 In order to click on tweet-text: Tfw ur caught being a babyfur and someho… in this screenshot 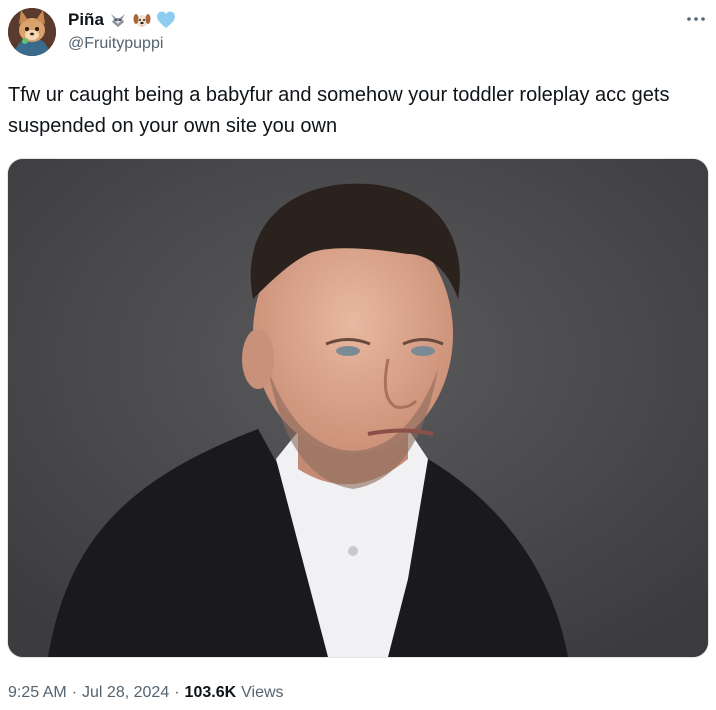, I will do `click(339, 110)`.